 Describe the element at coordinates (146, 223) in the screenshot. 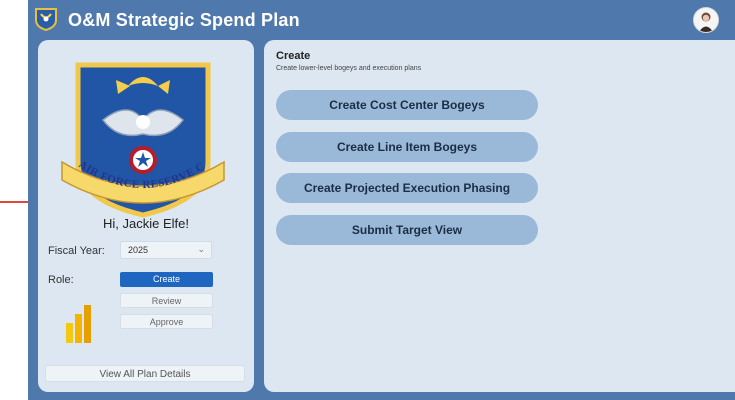

I see `user-greeting: Hi, Jackie Elfe!` at that location.